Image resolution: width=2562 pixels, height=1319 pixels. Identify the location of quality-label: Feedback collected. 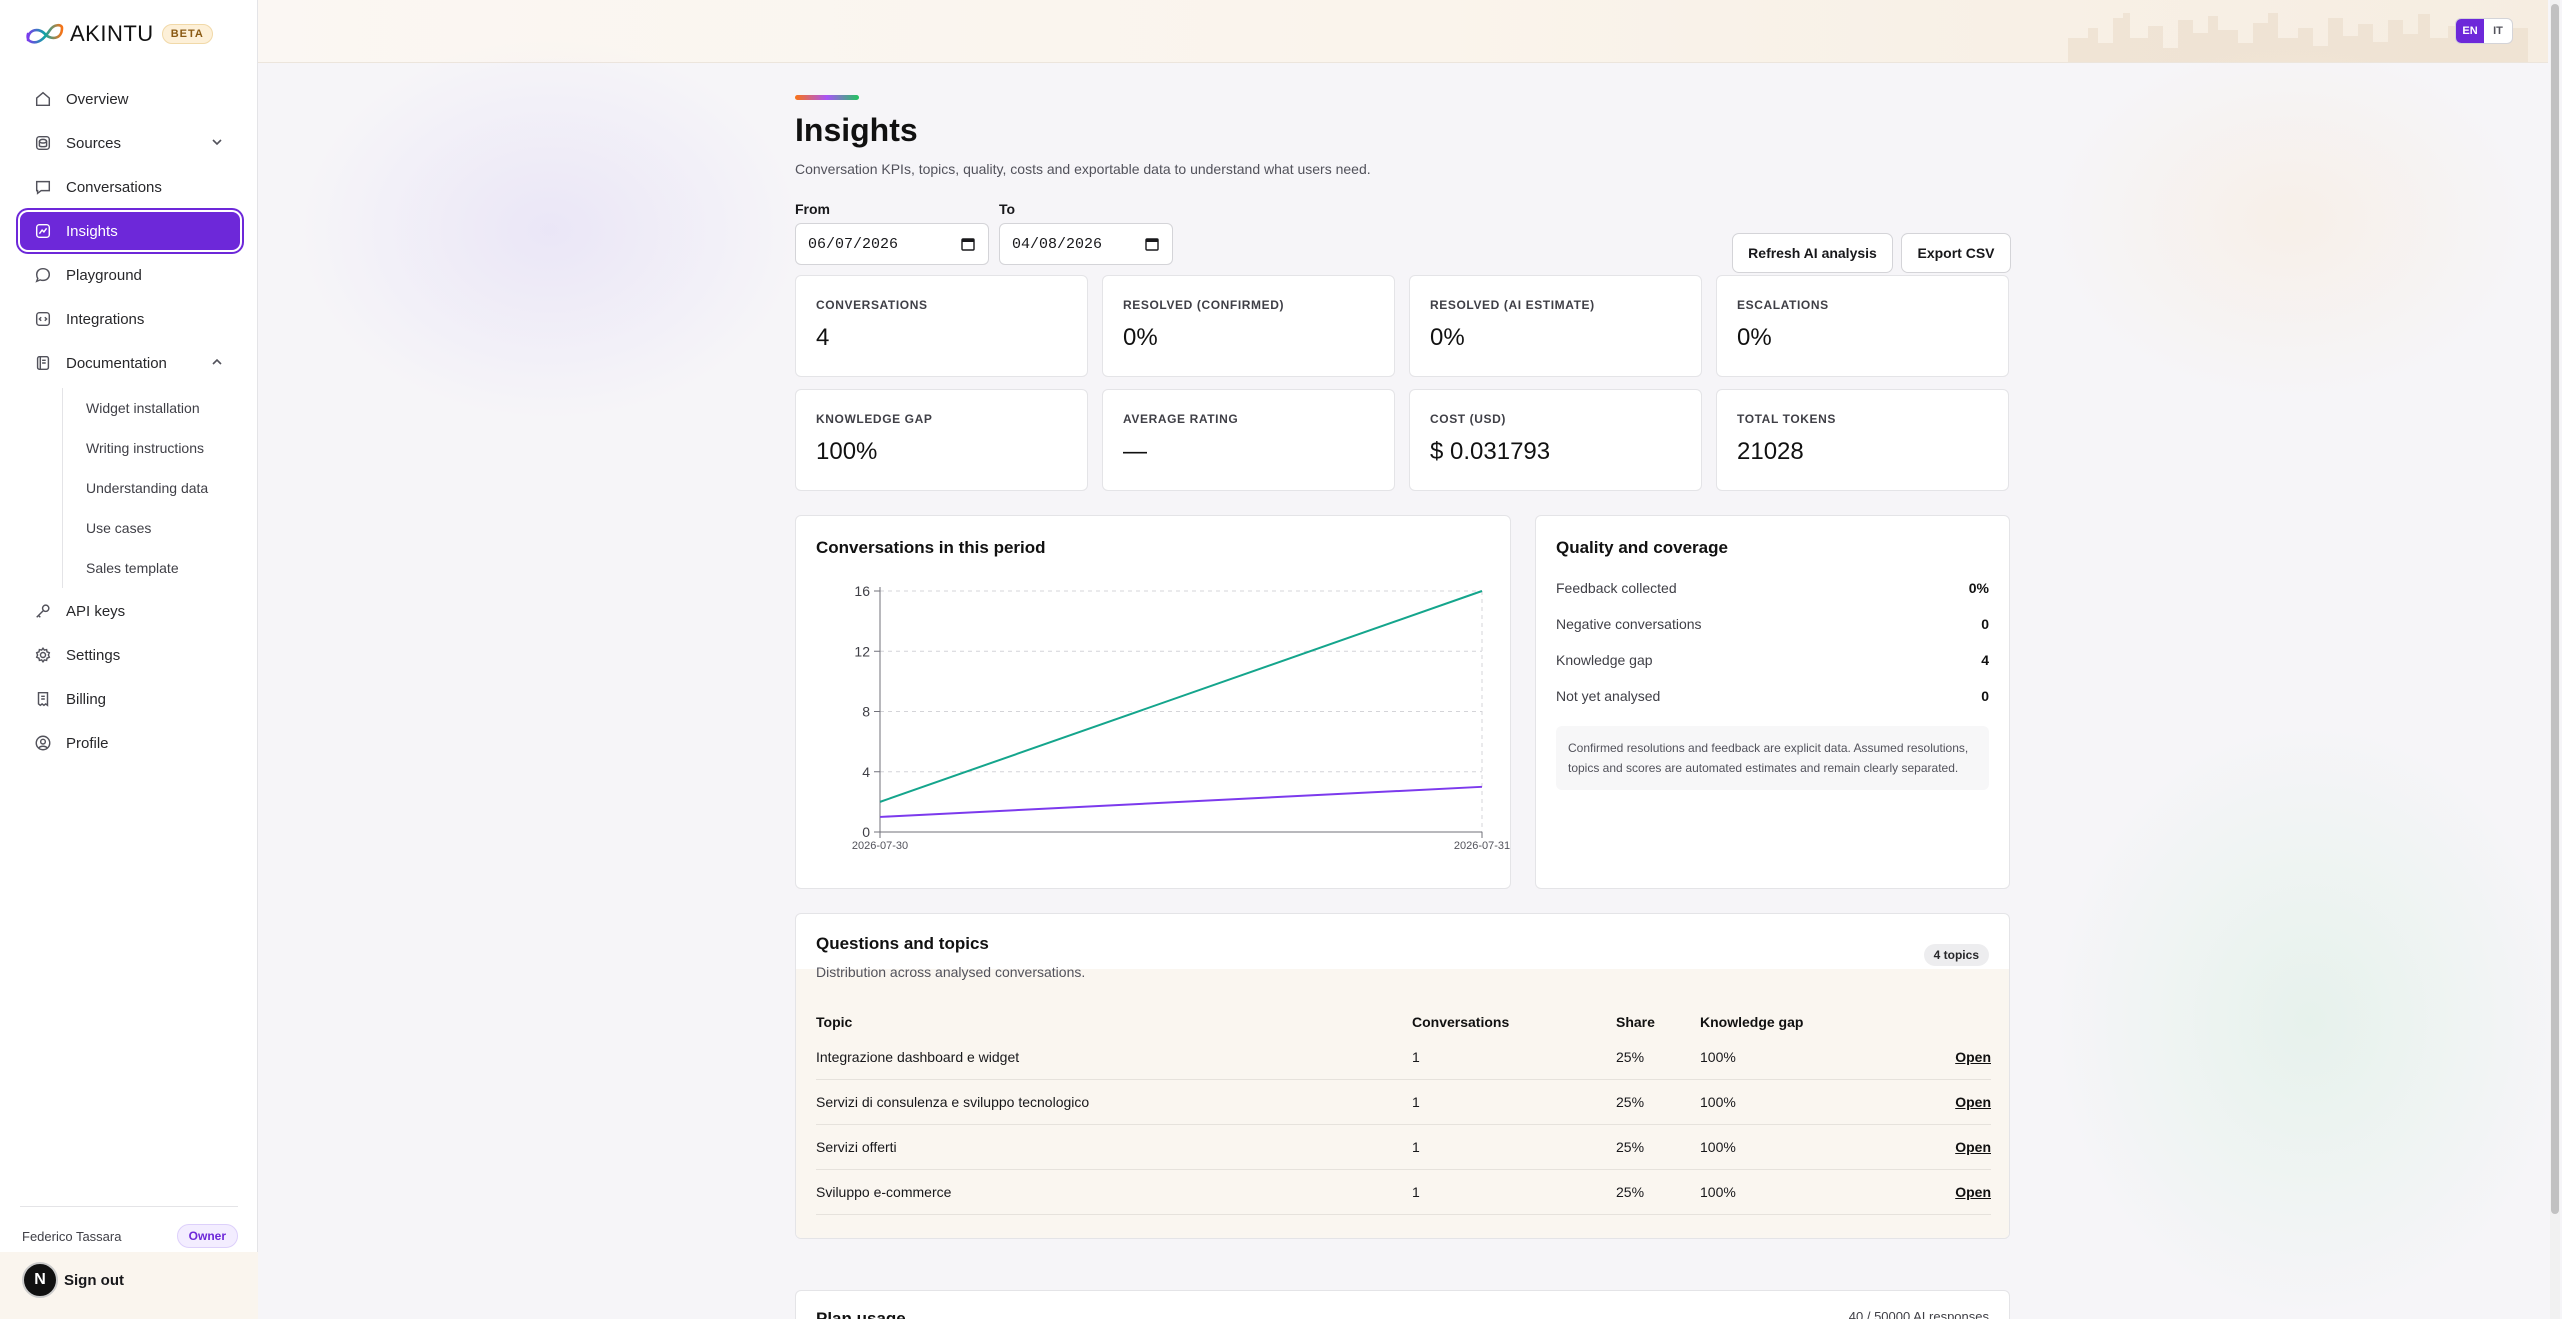
(1616, 588).